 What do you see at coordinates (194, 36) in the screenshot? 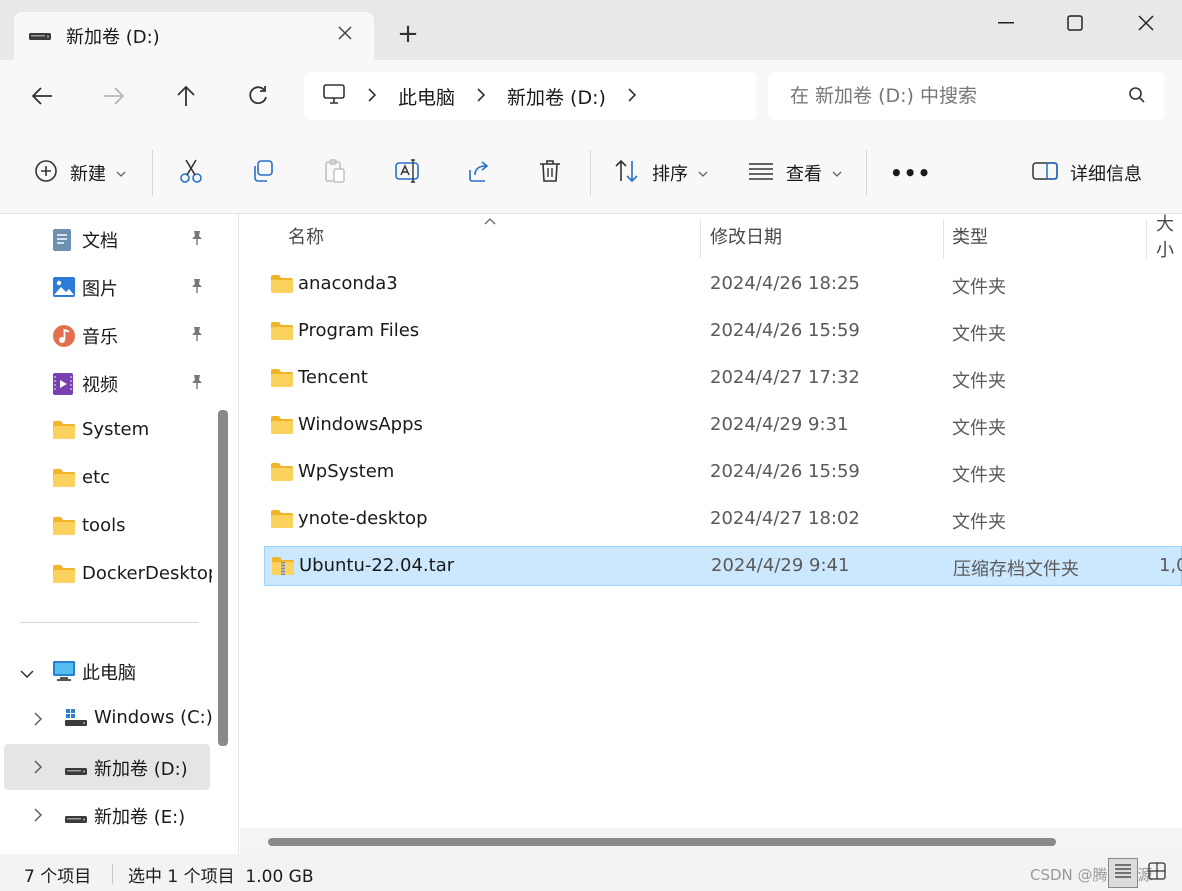
I see `tab-new-volume-d: 新加卷 (D:)` at bounding box center [194, 36].